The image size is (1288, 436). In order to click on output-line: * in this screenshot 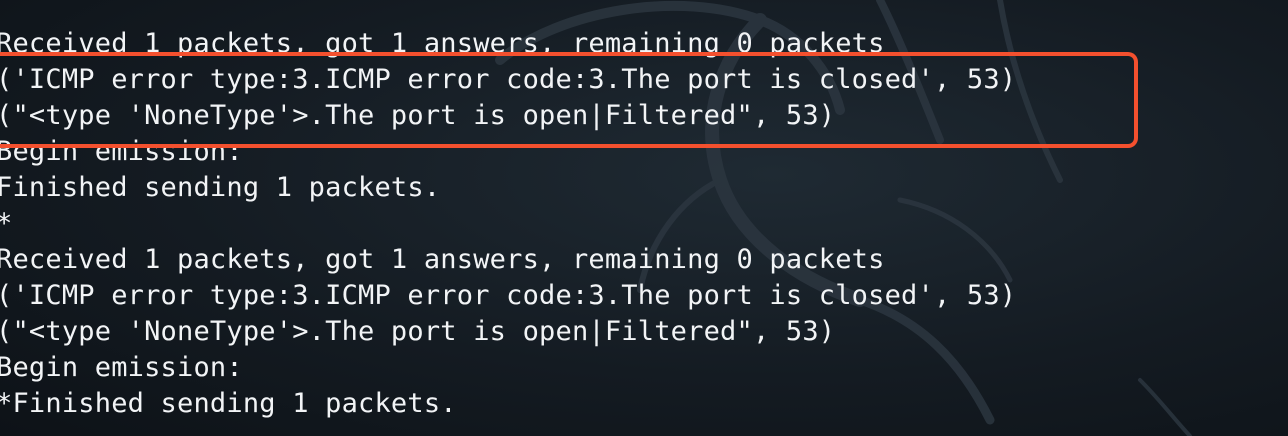, I will do `click(508, 224)`.